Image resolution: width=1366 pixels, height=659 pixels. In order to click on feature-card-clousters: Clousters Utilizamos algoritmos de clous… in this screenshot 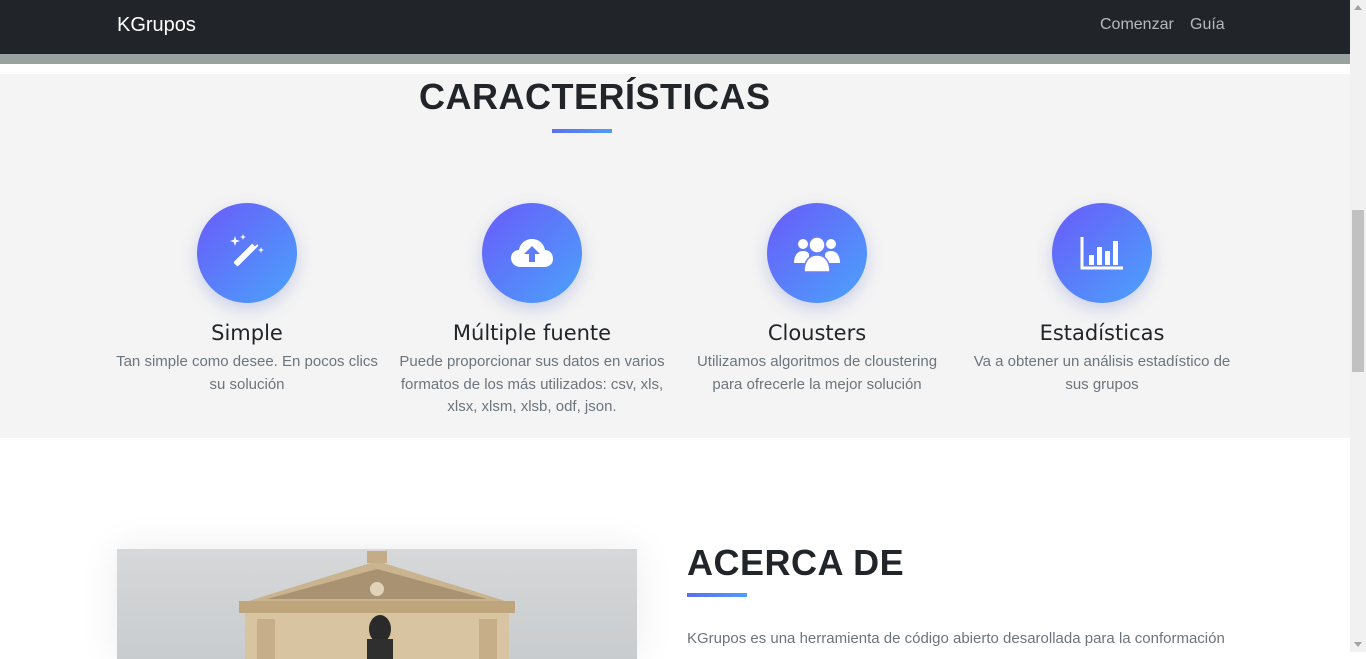, I will do `click(817, 299)`.